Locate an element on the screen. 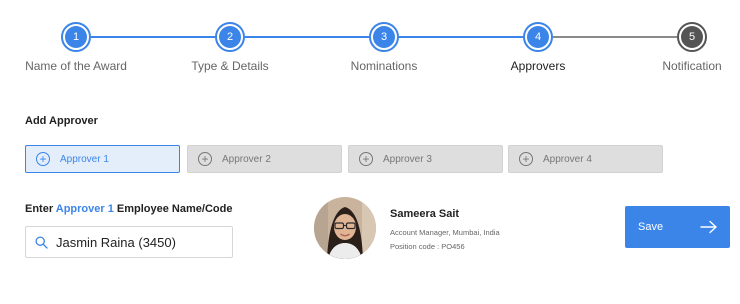  label-prefix: Enter is located at coordinates (40, 209).